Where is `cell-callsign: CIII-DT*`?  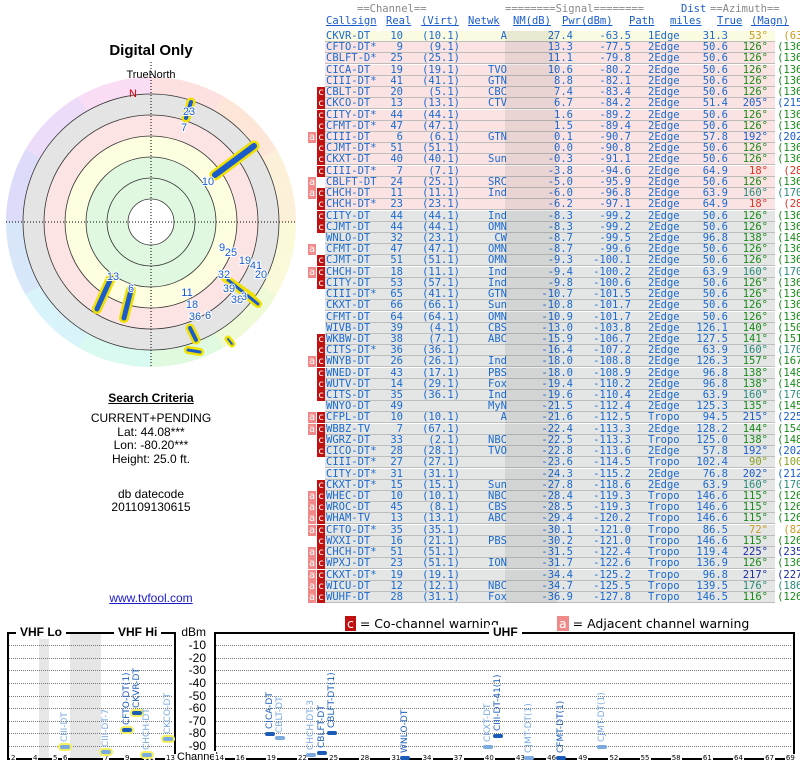
cell-callsign: CIII-DT* is located at coordinates (351, 170).